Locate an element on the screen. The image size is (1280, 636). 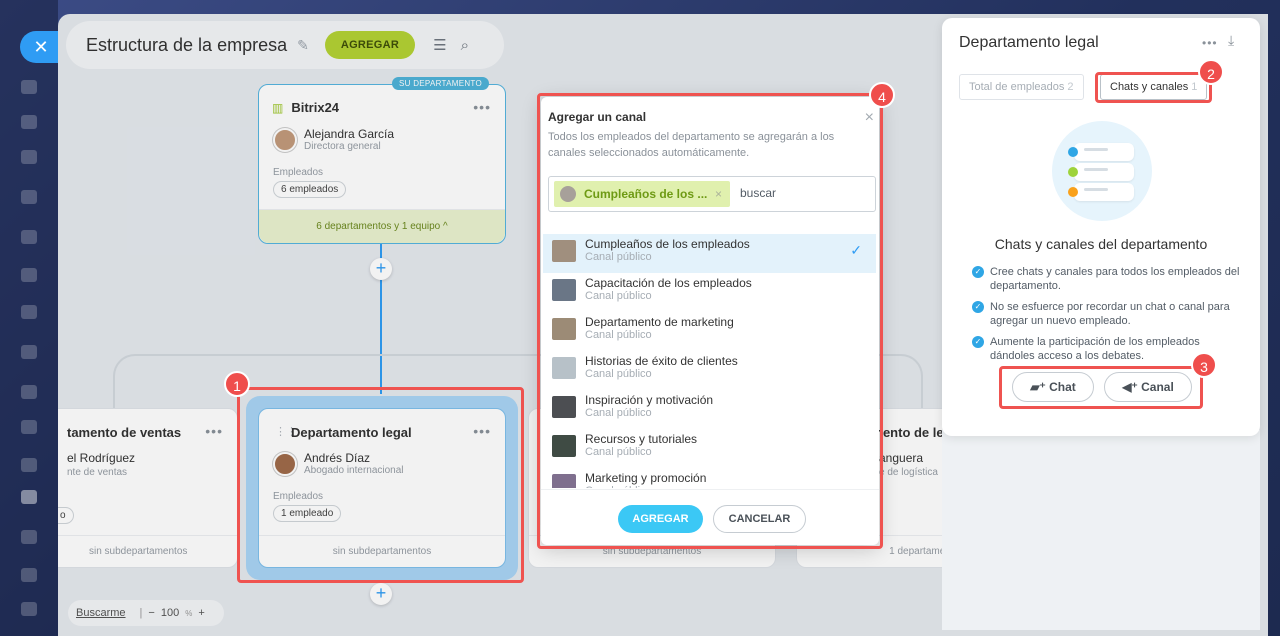
avatar is located at coordinates (285, 139).